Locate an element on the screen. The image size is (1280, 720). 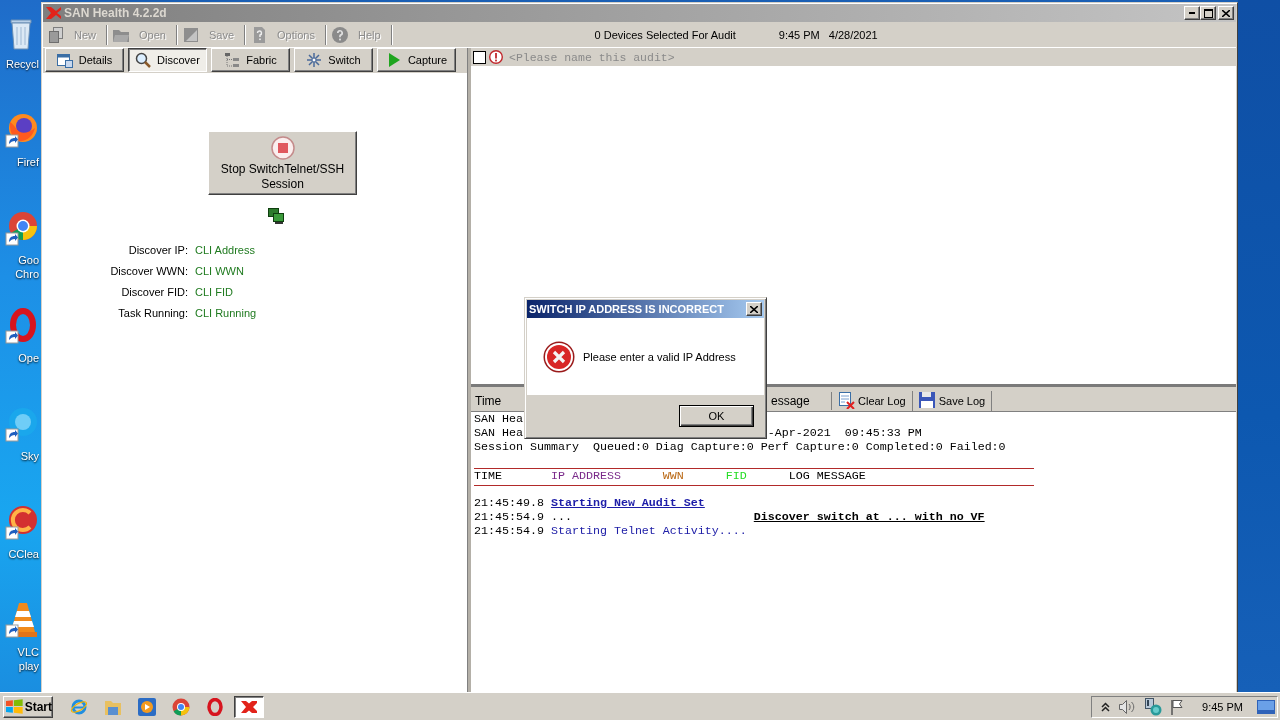
desktop-icon-label: VLC is located at coordinates (29, 652).